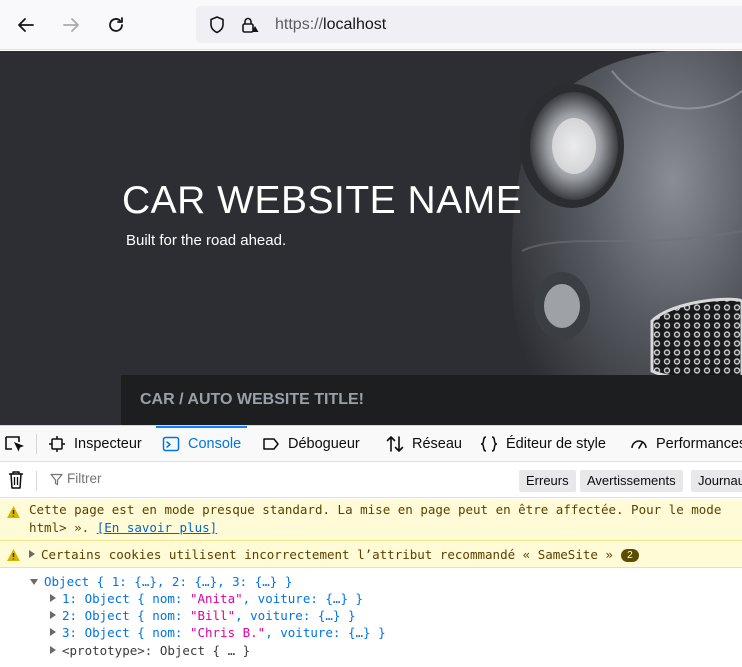 The height and width of the screenshot is (667, 742). What do you see at coordinates (206, 240) in the screenshot?
I see `site-tagline: Built for the road ahead.` at bounding box center [206, 240].